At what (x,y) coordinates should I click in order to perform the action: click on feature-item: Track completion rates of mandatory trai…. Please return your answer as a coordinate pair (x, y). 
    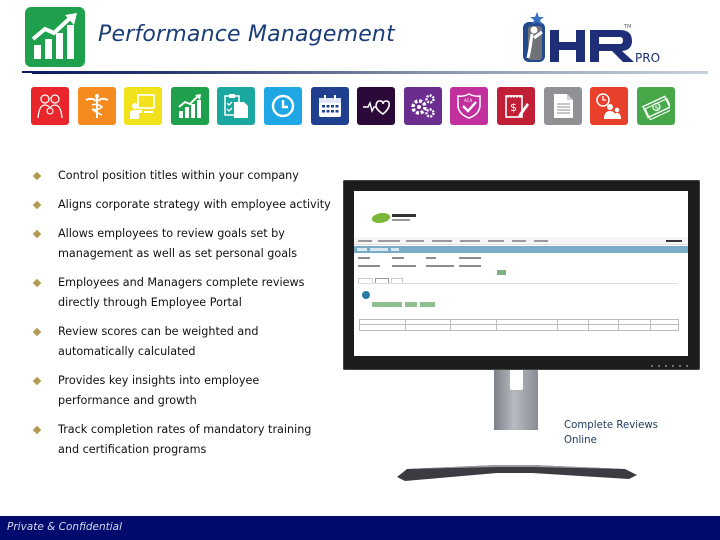
    Looking at the image, I should click on (183, 440).